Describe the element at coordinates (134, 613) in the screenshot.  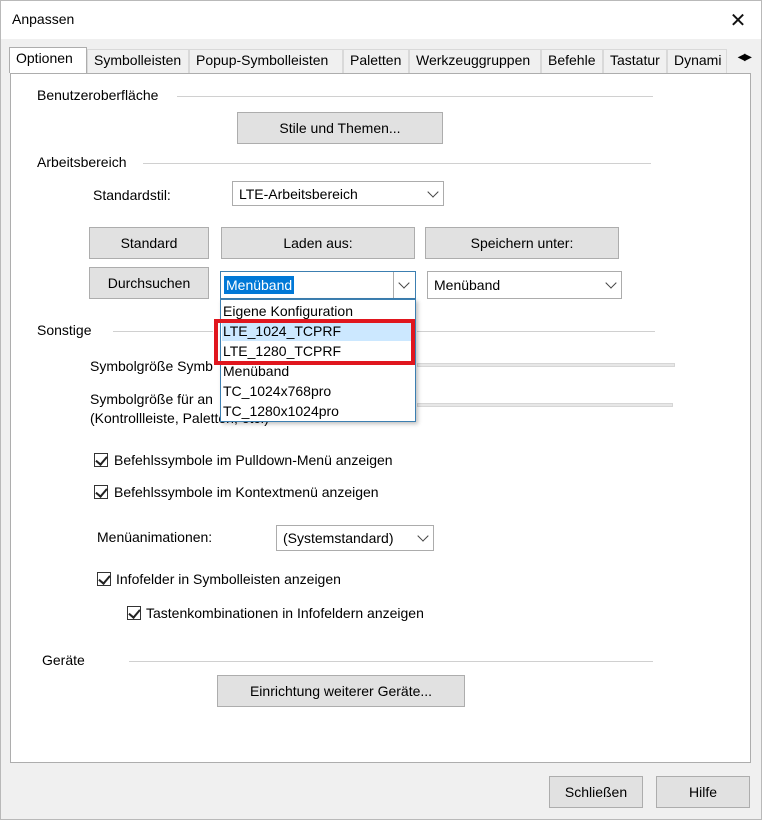
I see `shortcuts-checkbox` at that location.